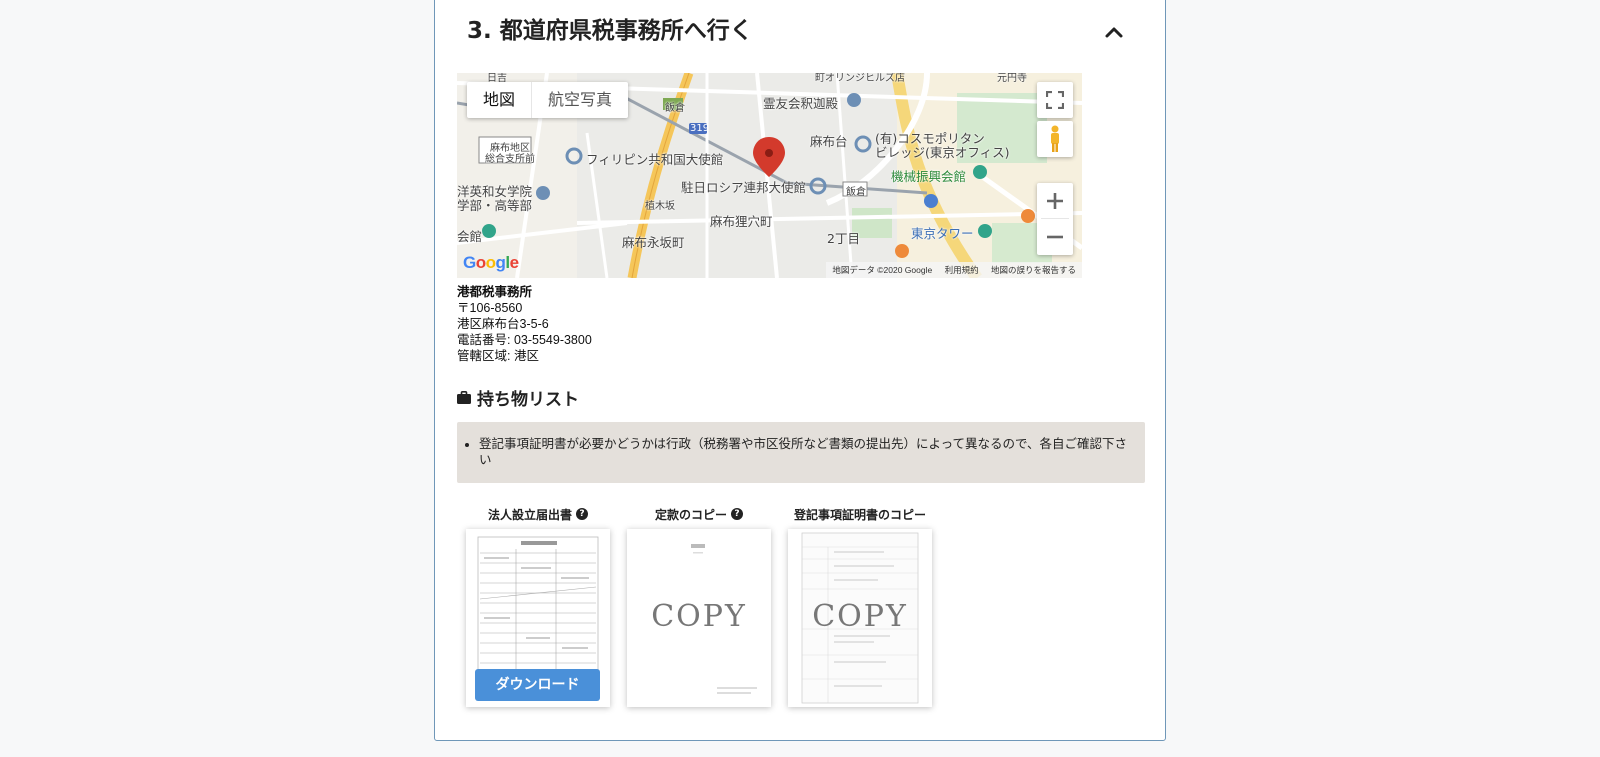  I want to click on fullscreen-button, so click(1055, 100).